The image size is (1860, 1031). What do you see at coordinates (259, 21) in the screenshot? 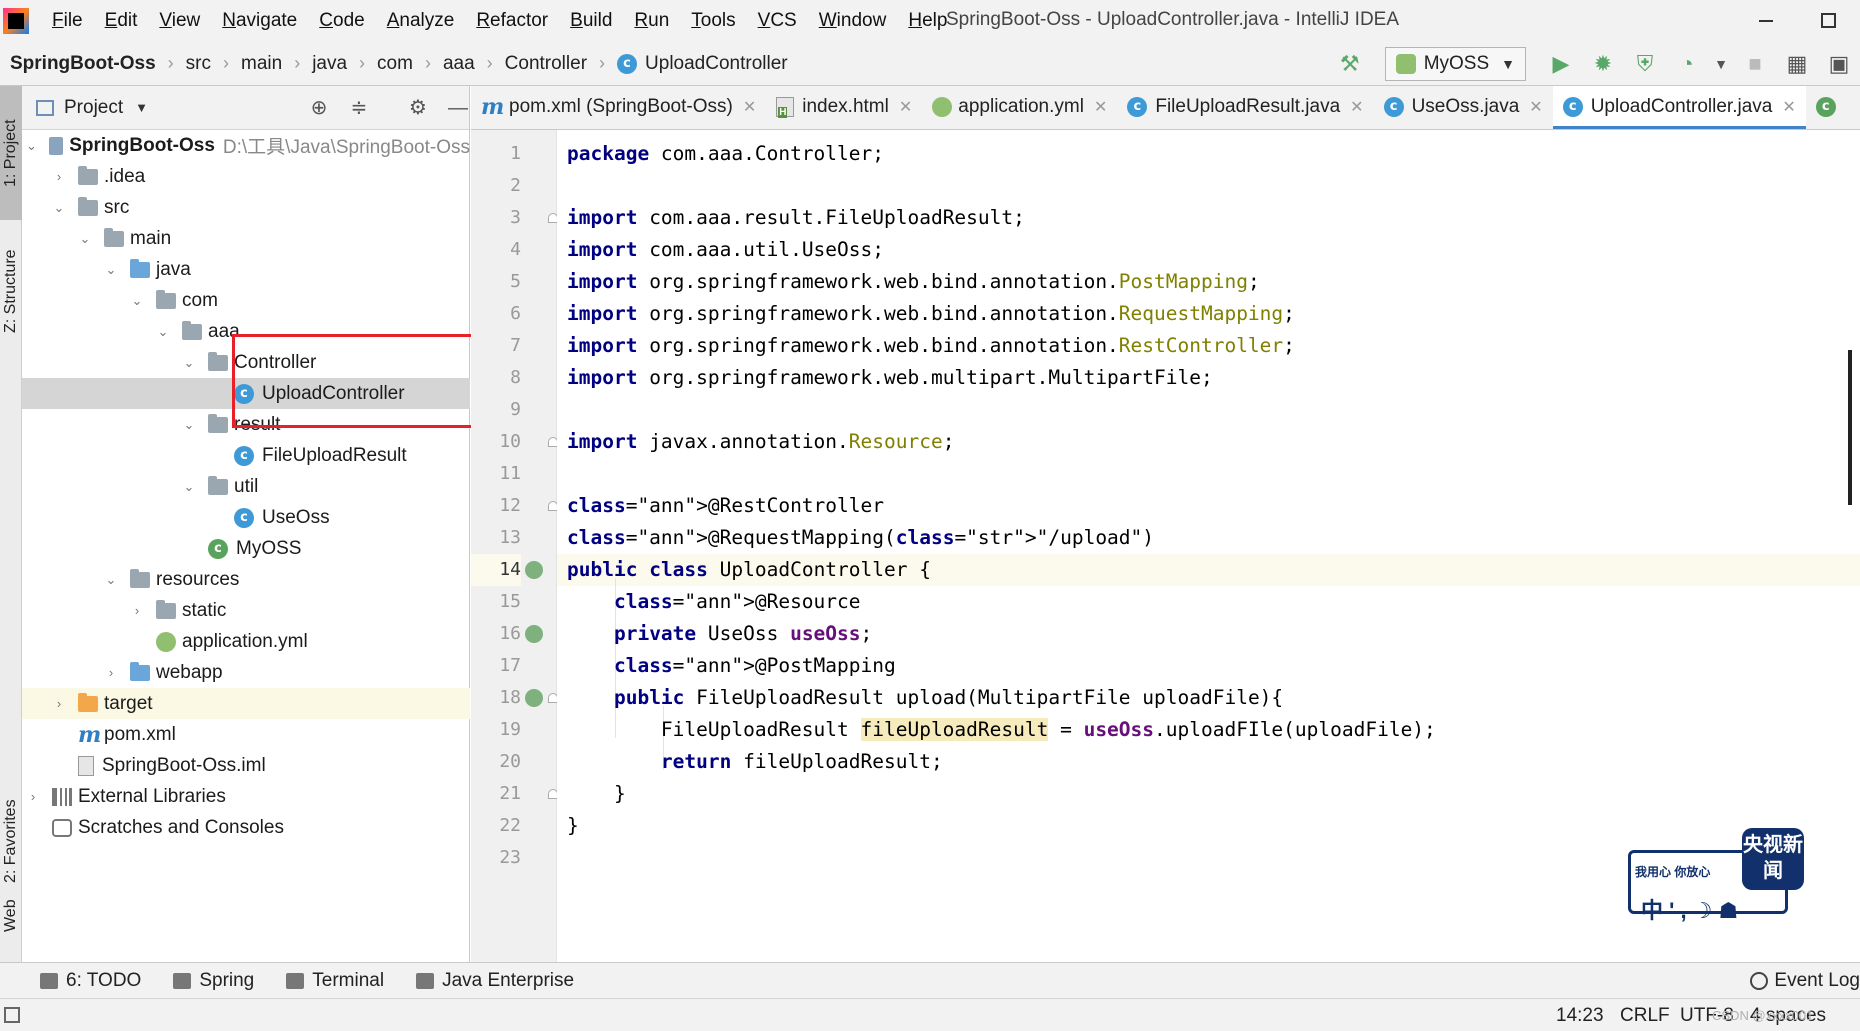
I see `menu-navigate: Navigate` at bounding box center [259, 21].